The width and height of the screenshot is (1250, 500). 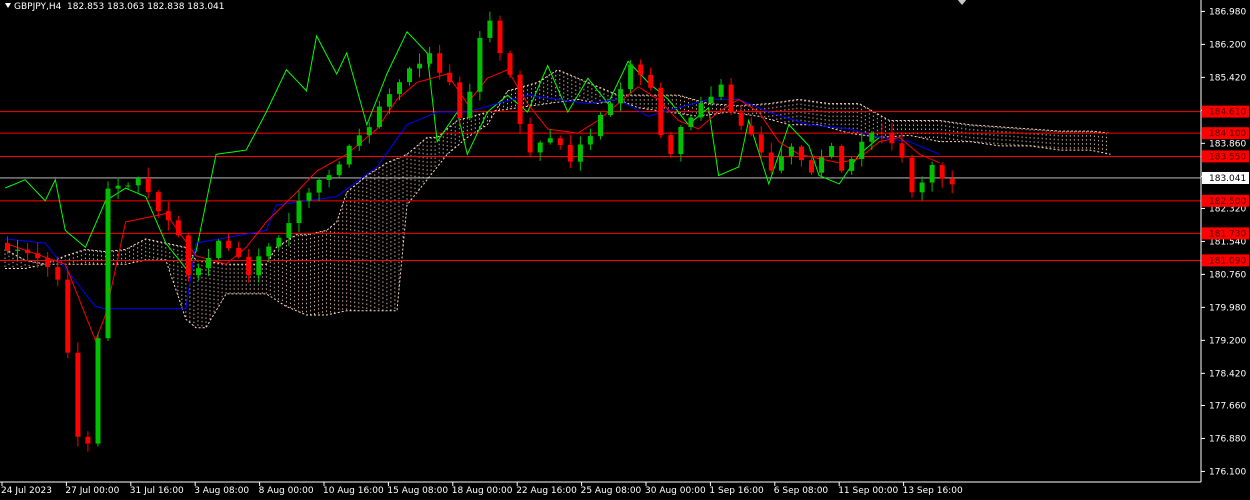 I want to click on y-tick-label: 179.200, so click(x=1227, y=341).